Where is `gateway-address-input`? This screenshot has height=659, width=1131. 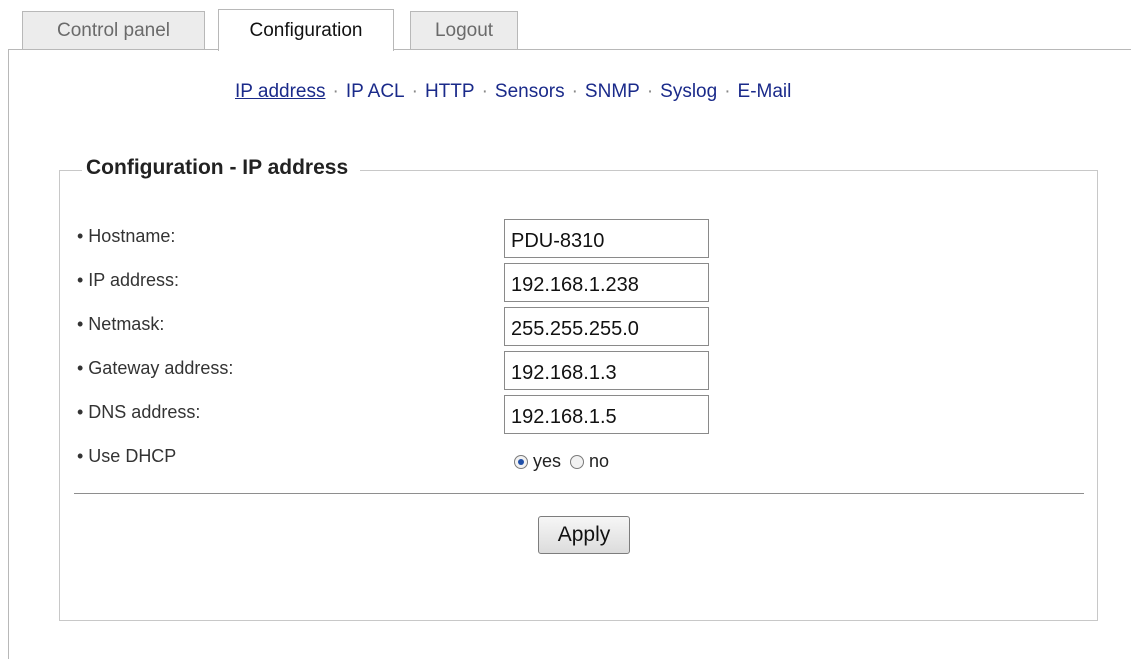 gateway-address-input is located at coordinates (606, 370).